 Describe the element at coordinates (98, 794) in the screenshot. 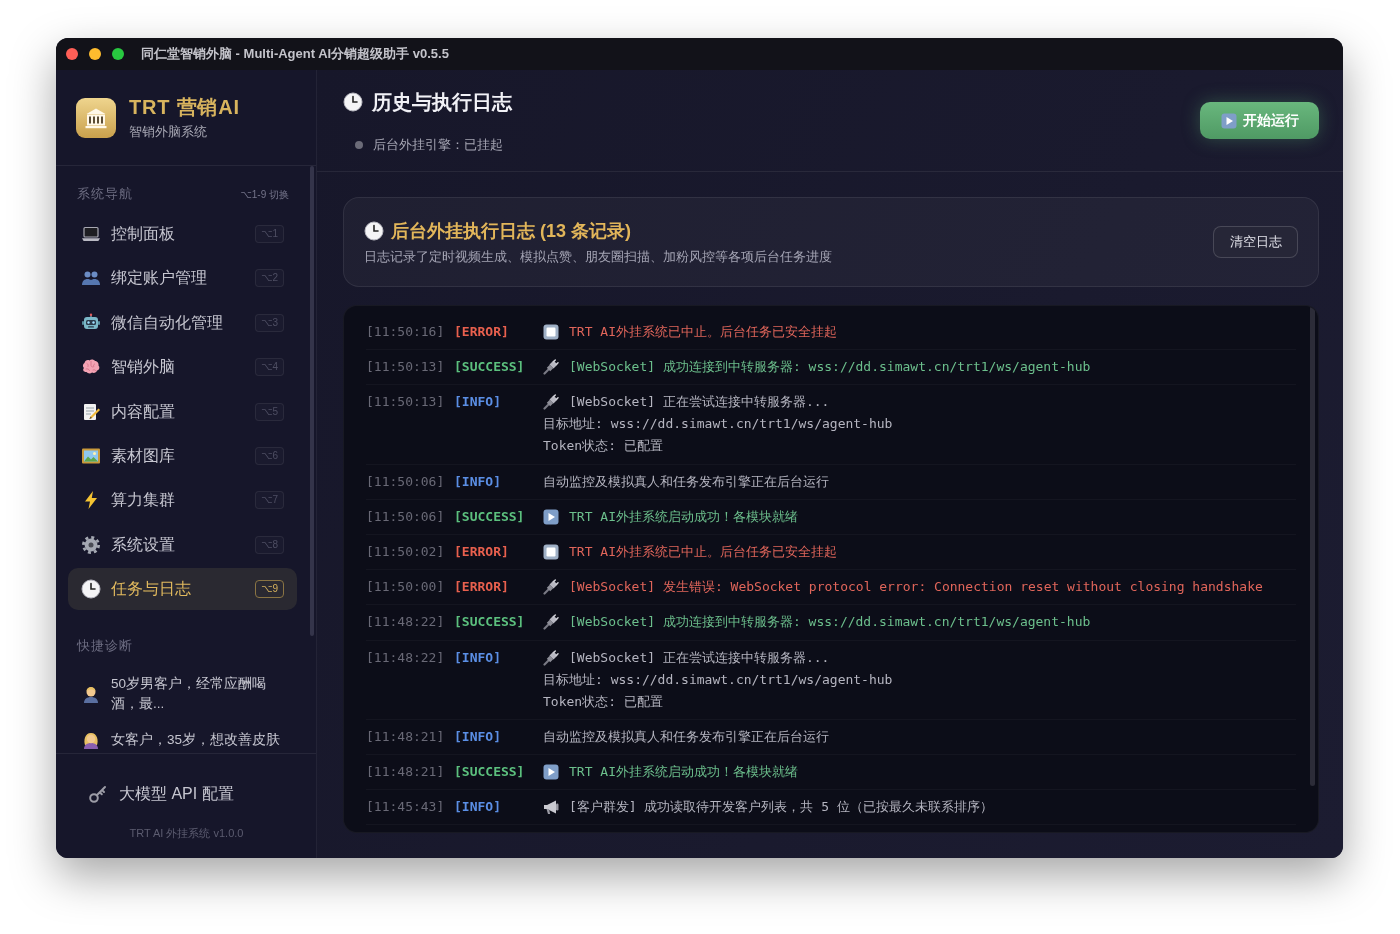

I see `key-icon` at that location.